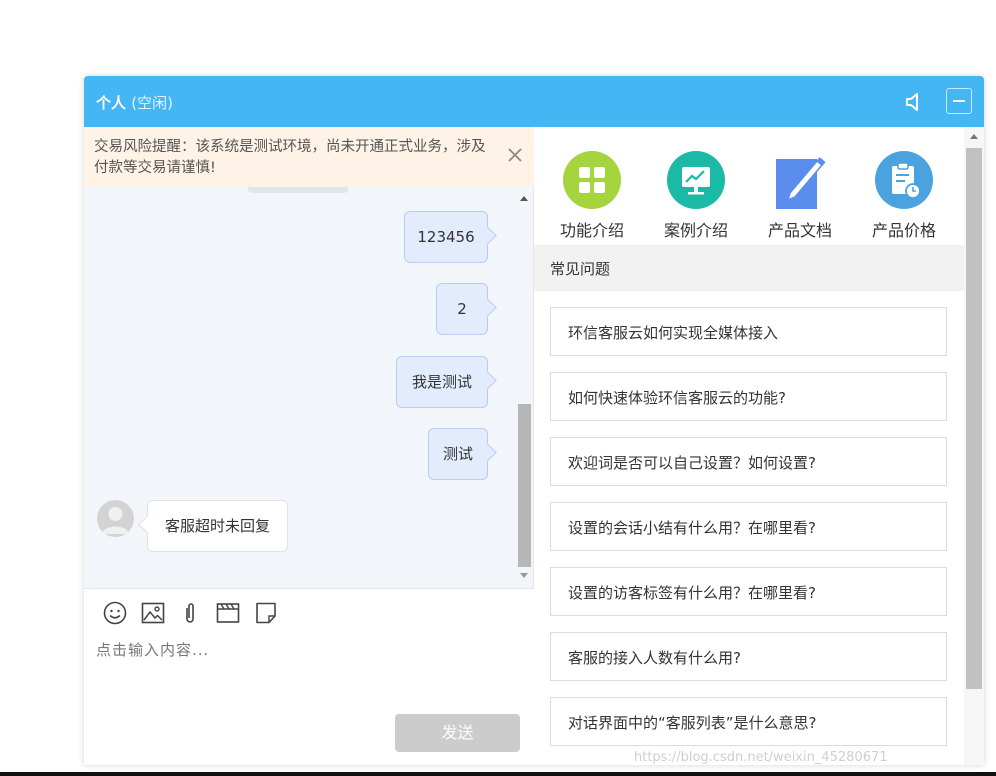 The height and width of the screenshot is (776, 996). What do you see at coordinates (524, 575) in the screenshot?
I see `scroll-down-arrow` at bounding box center [524, 575].